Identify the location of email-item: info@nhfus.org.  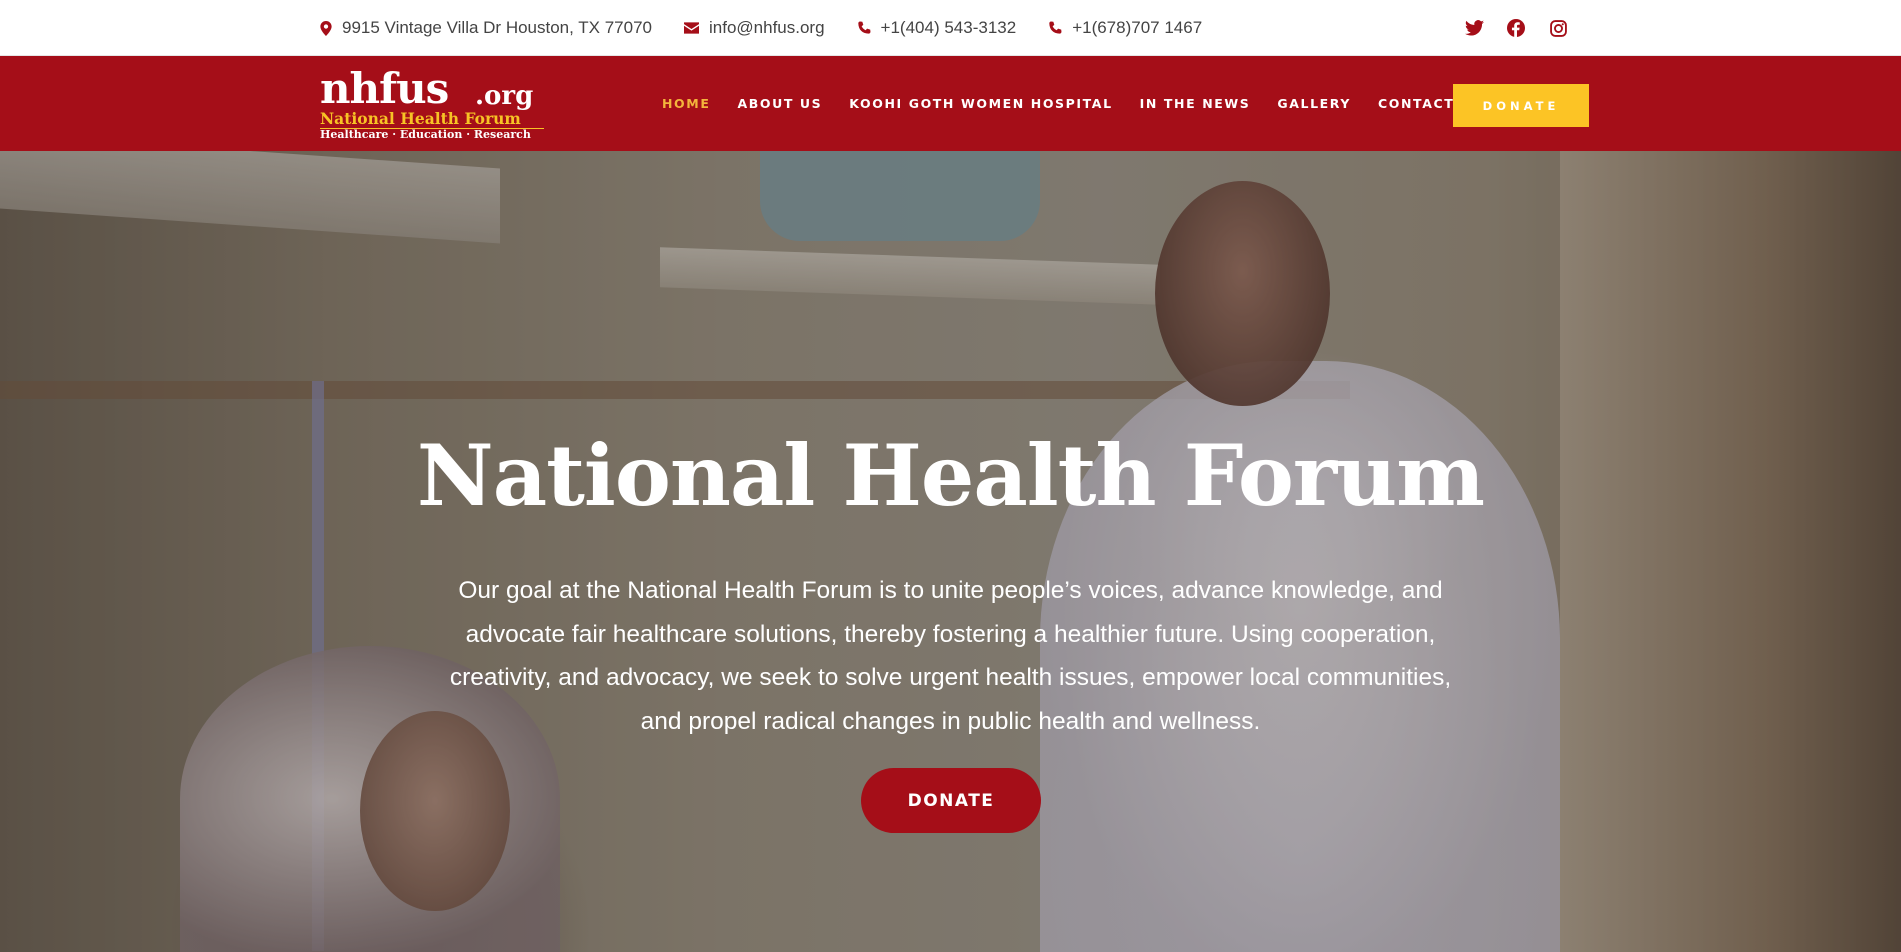
(754, 28).